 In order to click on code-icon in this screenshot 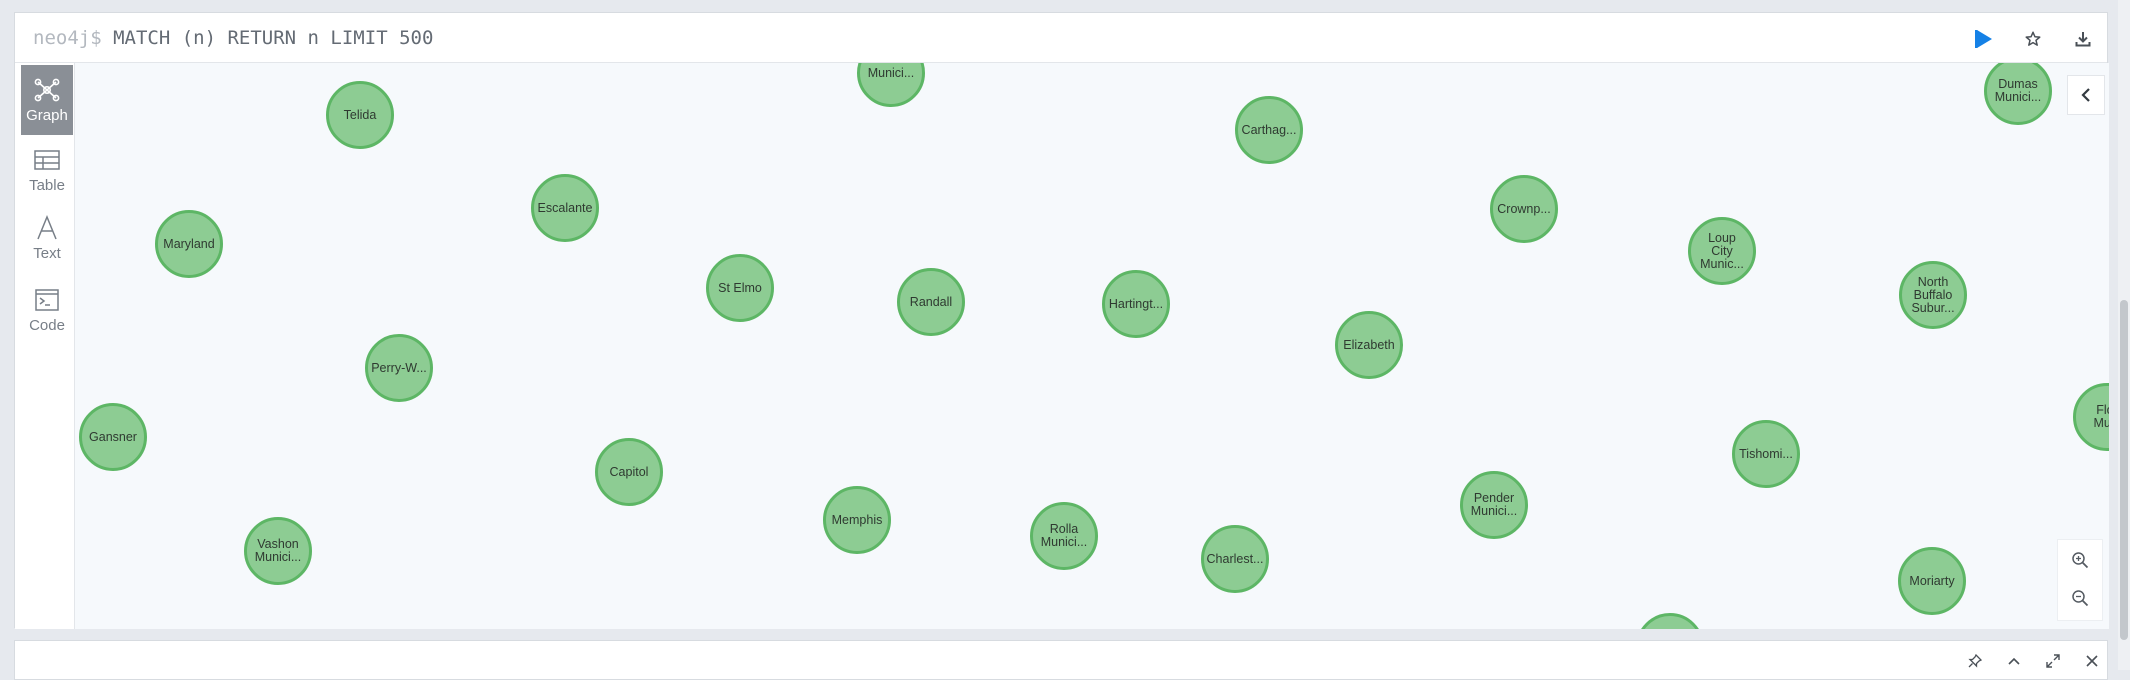, I will do `click(47, 300)`.